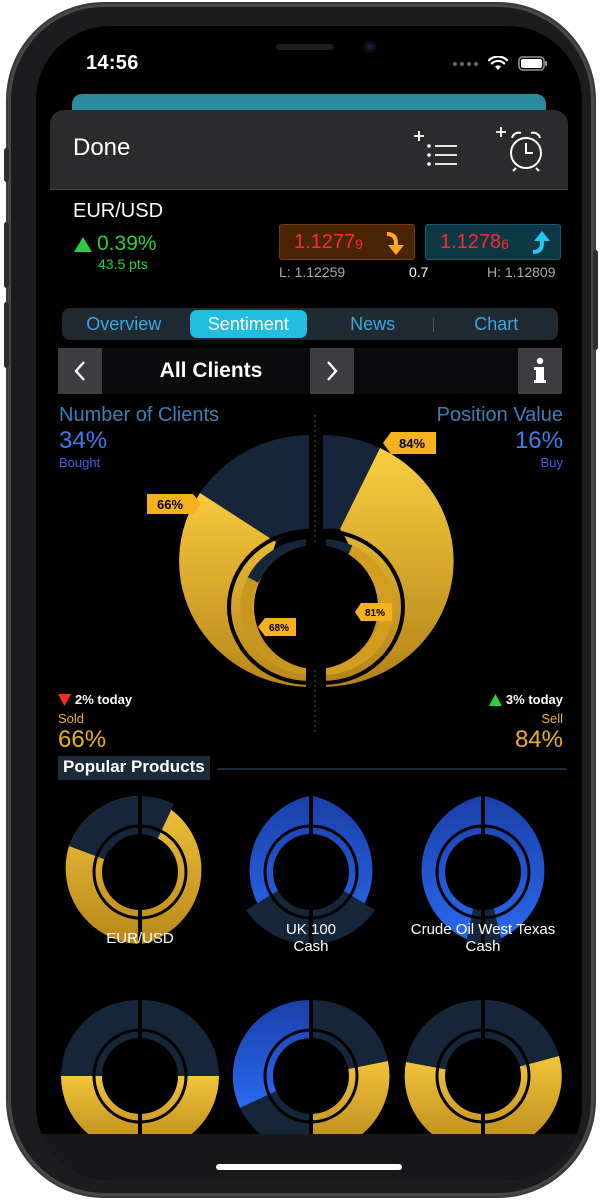 The height and width of the screenshot is (1200, 602). Describe the element at coordinates (310, 324) in the screenshot. I see `segment-tabs: Overview Sentiment News Chart` at that location.